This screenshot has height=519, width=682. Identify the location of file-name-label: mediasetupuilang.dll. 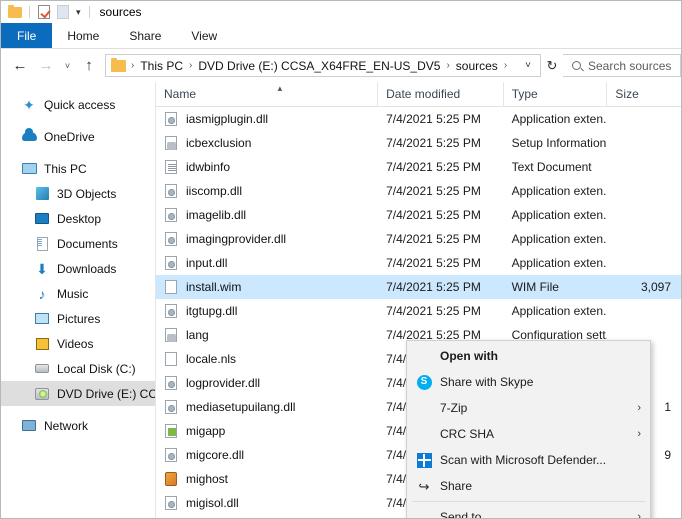
(241, 407).